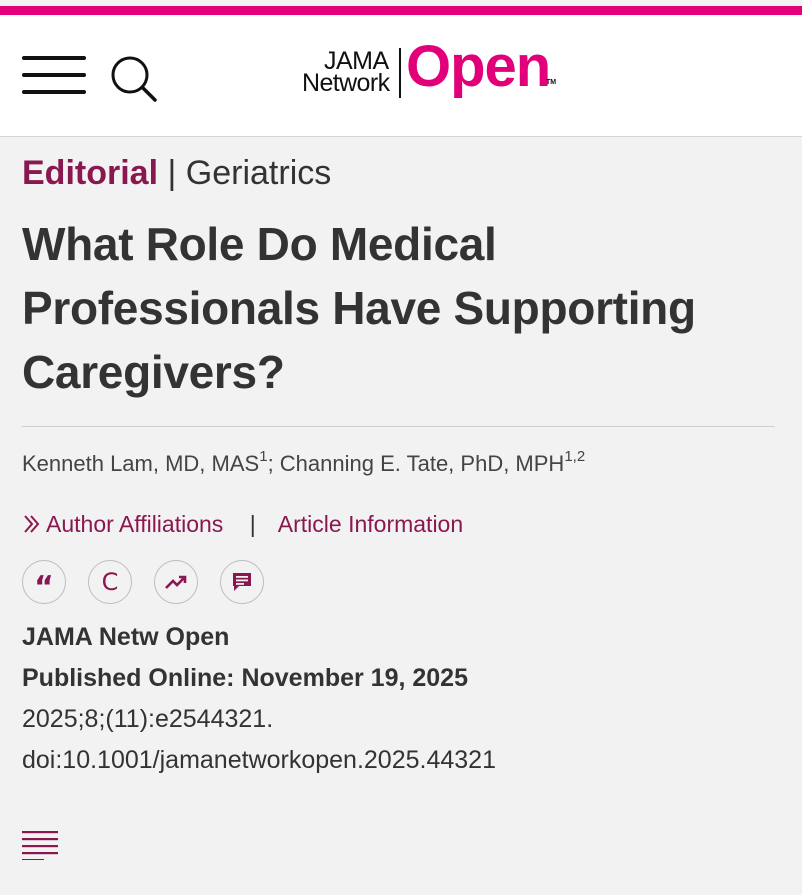 The height and width of the screenshot is (895, 802). I want to click on jama-network-open-logo: JAMA Network Open TM, so click(432, 72).